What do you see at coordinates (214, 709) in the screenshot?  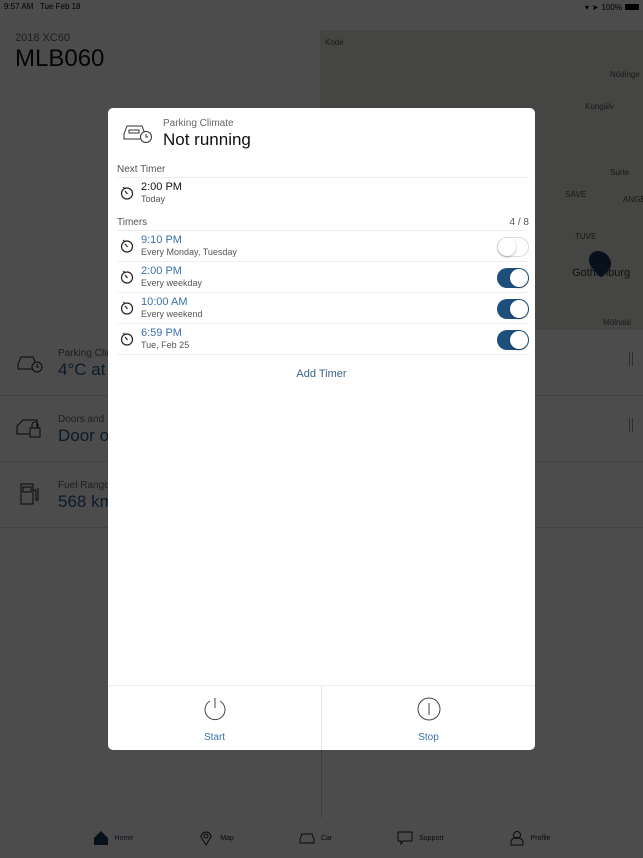 I see `power-icon` at bounding box center [214, 709].